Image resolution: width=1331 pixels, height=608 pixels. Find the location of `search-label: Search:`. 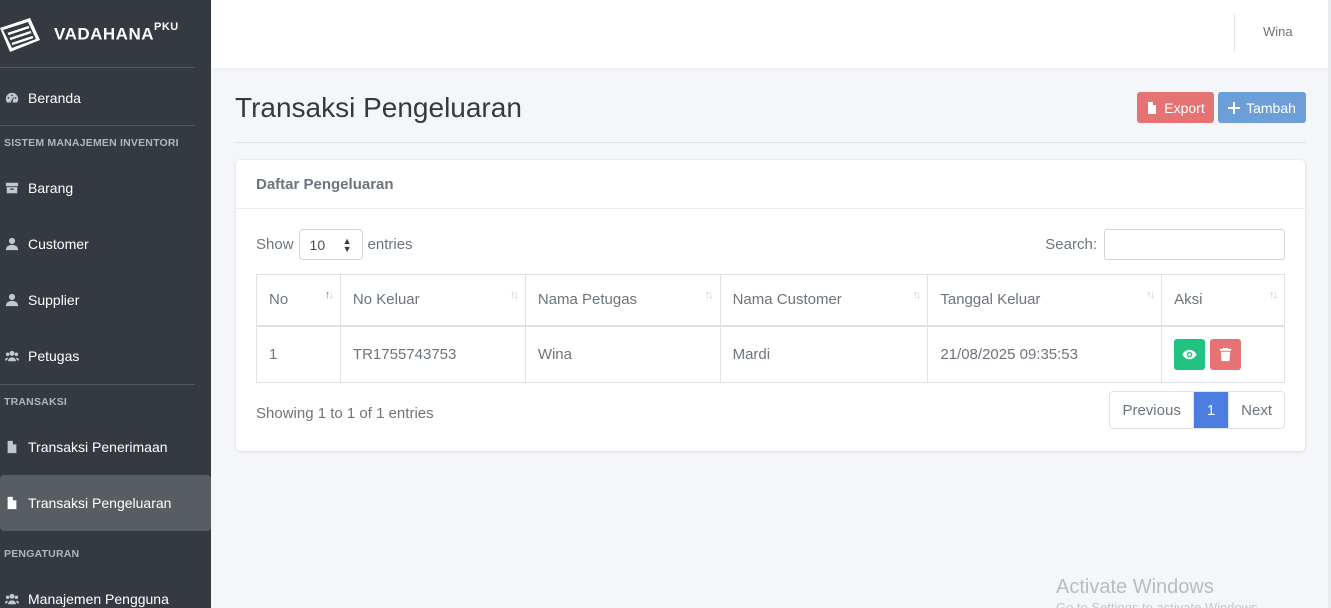

search-label: Search: is located at coordinates (1071, 244).